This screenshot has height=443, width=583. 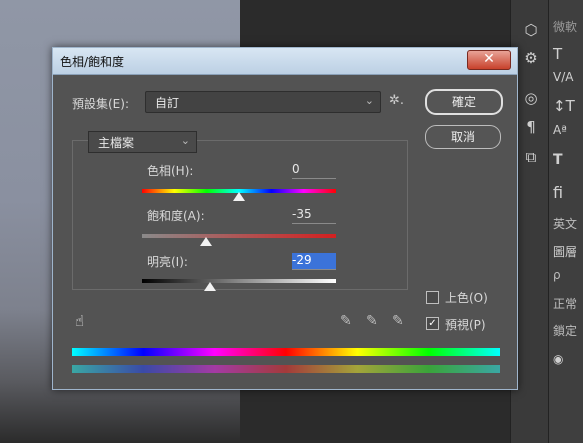 I want to click on vertical-scale-icon: ↕T, so click(x=564, y=106).